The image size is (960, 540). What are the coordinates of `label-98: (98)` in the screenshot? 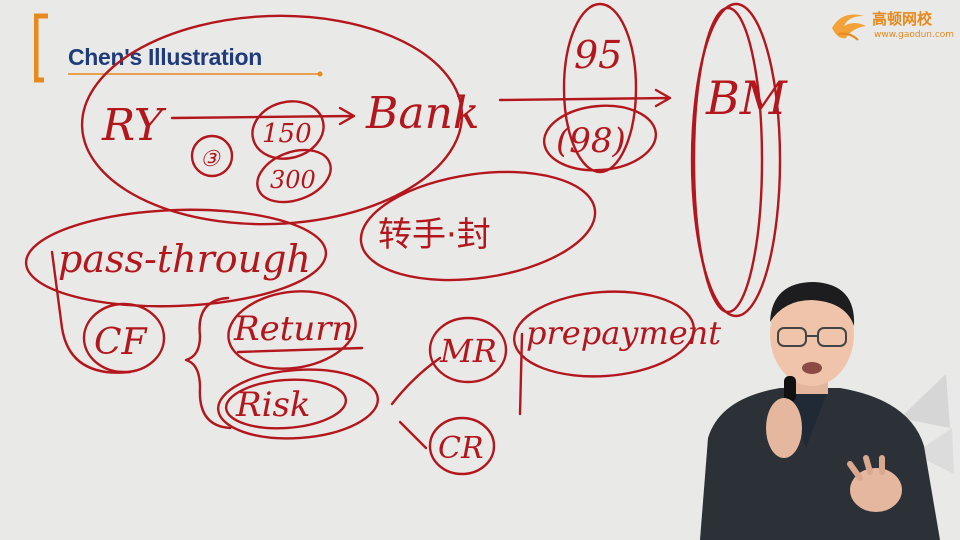 It's located at (591, 141).